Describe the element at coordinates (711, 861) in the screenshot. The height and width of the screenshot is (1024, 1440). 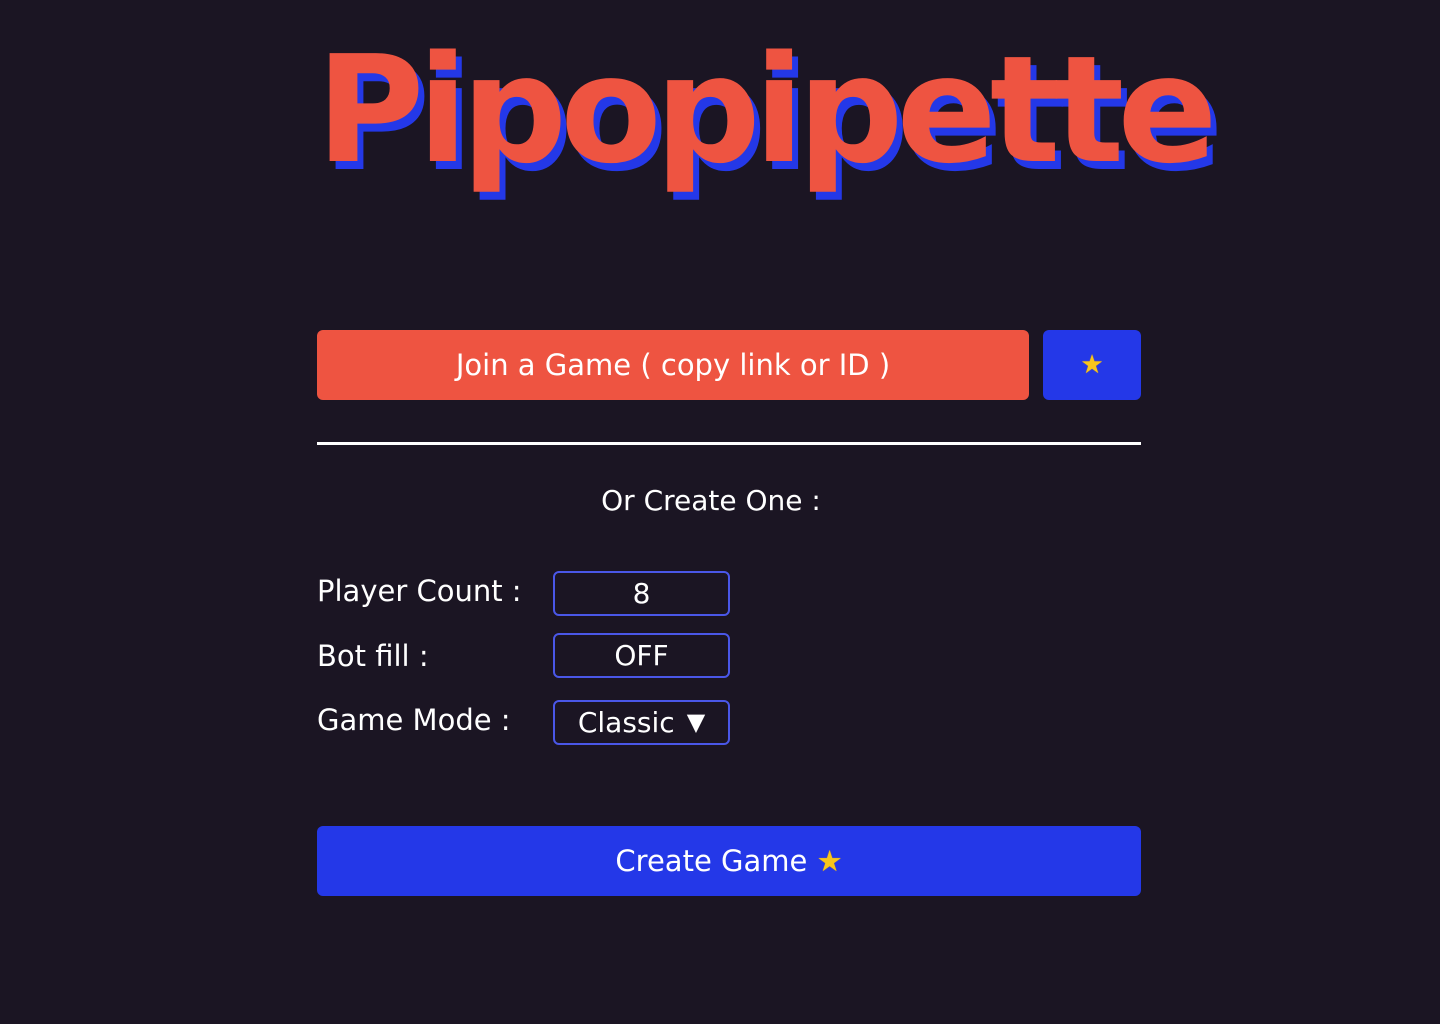
I see `create-game-label: Create Game` at that location.